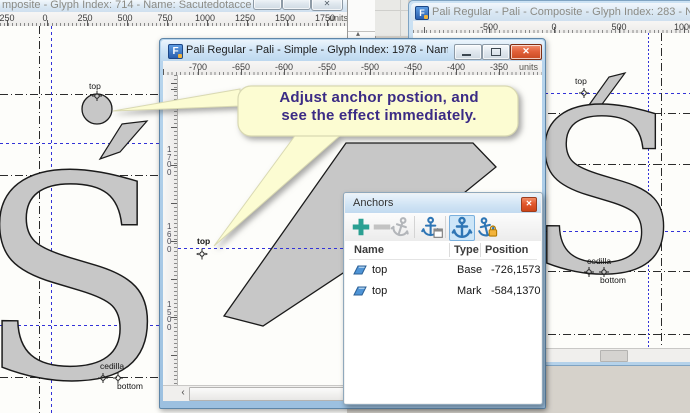 The height and width of the screenshot is (413, 690). Describe the element at coordinates (245, 18) in the screenshot. I see `ruler-label: 1250` at that location.